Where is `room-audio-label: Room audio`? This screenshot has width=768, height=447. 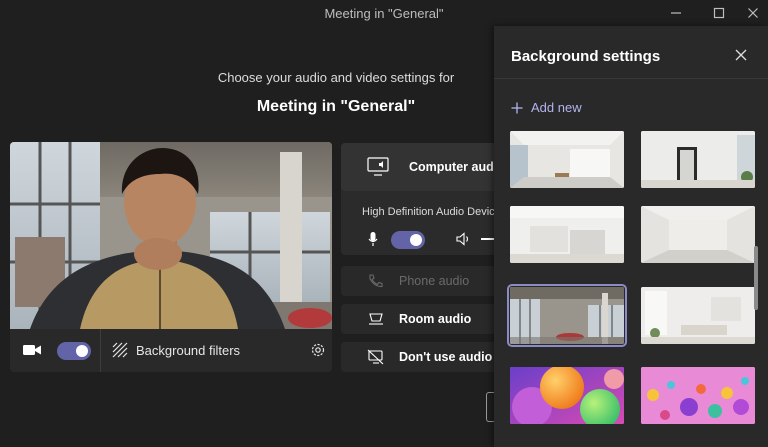 room-audio-label: Room audio is located at coordinates (435, 319).